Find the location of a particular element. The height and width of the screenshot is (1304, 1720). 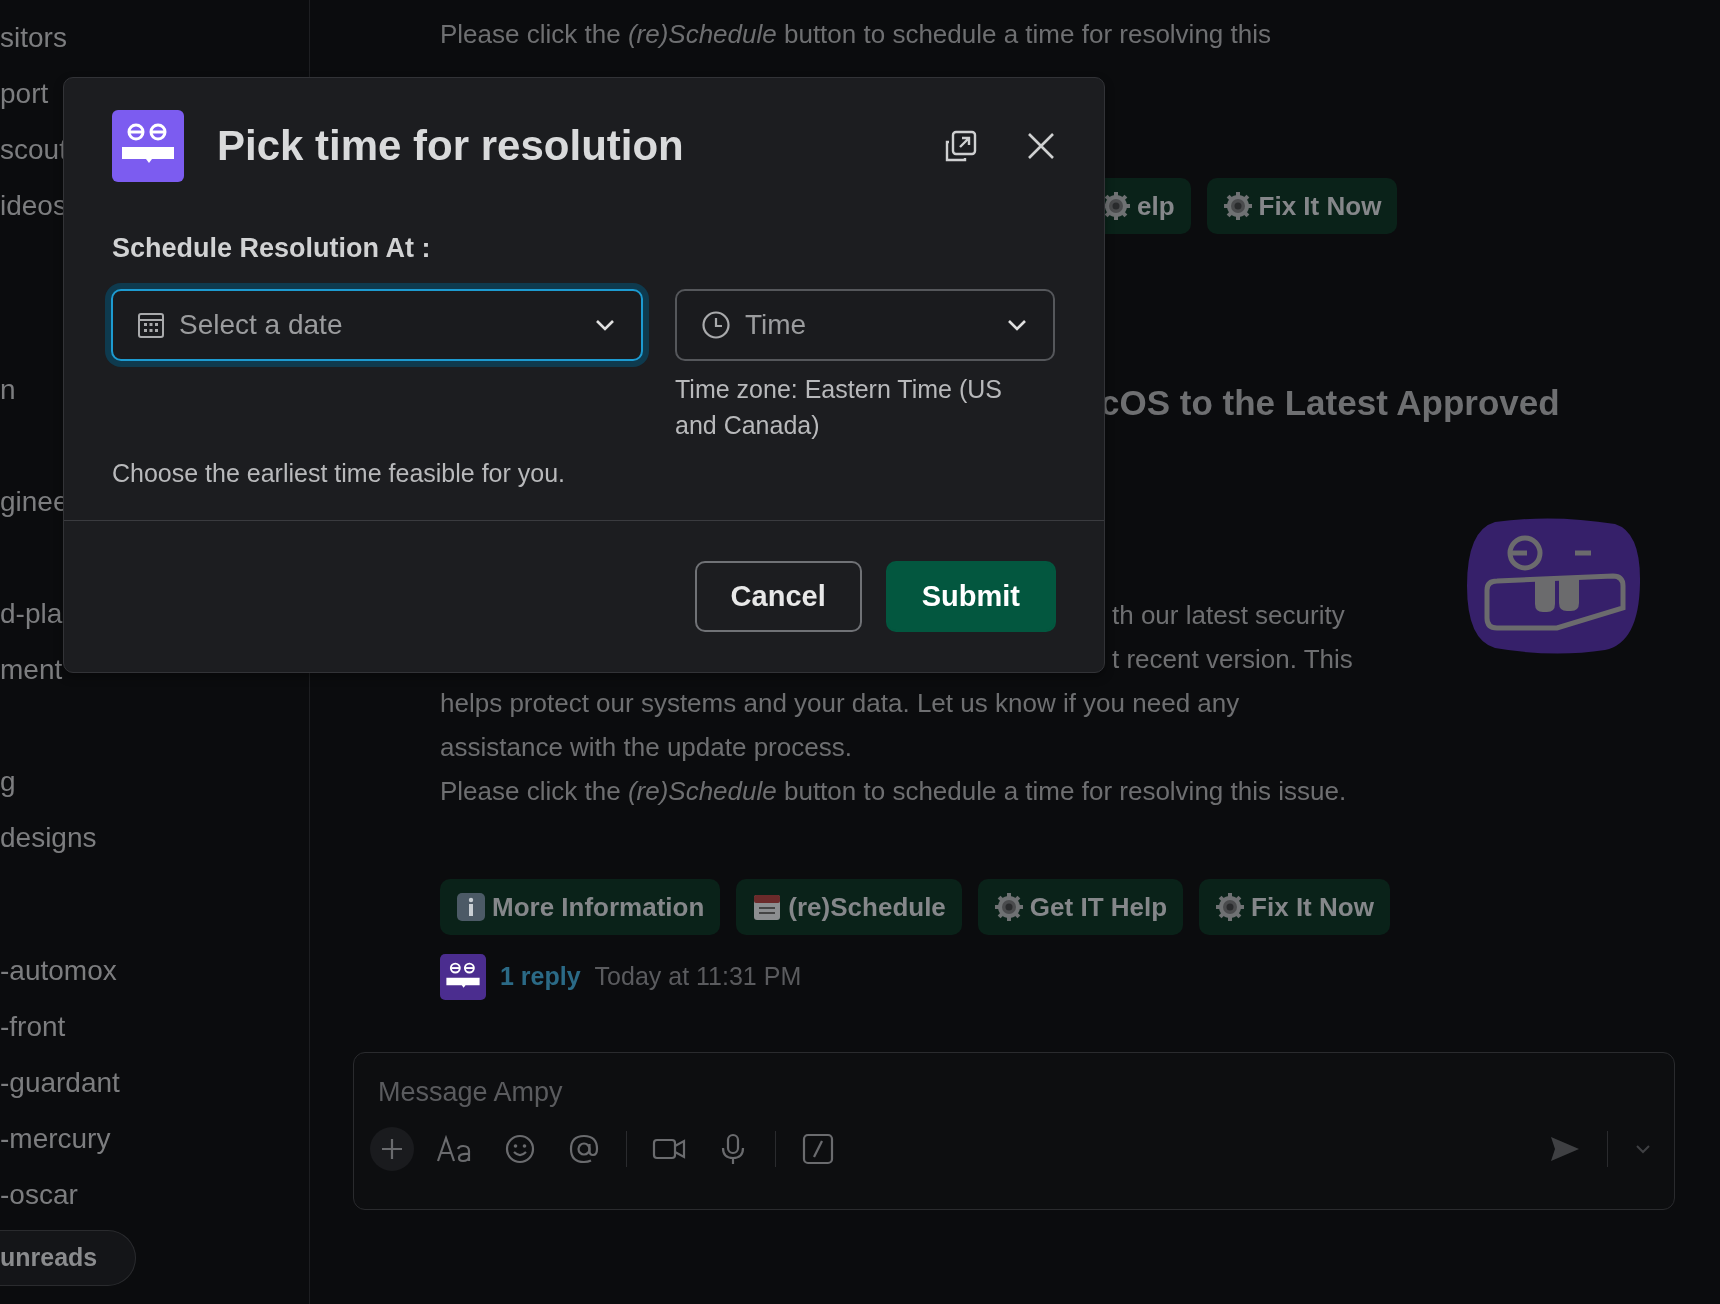

emoji-icon is located at coordinates (520, 1149).